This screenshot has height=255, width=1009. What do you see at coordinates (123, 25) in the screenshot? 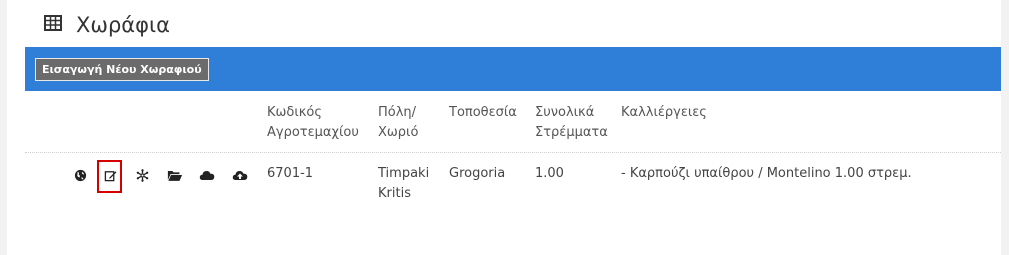
I see `page-title: Χωράφια` at bounding box center [123, 25].